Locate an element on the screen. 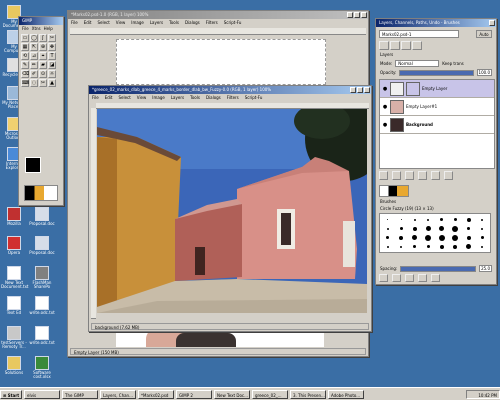  opacity-value: 100.0 is located at coordinates (484, 72).